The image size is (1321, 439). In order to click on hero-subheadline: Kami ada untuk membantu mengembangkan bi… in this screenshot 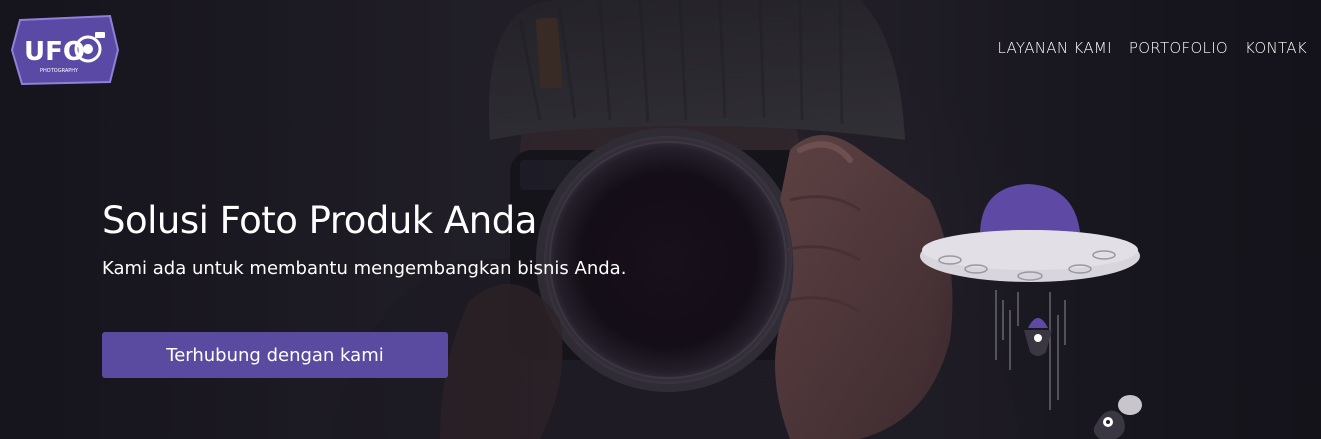, I will do `click(364, 268)`.